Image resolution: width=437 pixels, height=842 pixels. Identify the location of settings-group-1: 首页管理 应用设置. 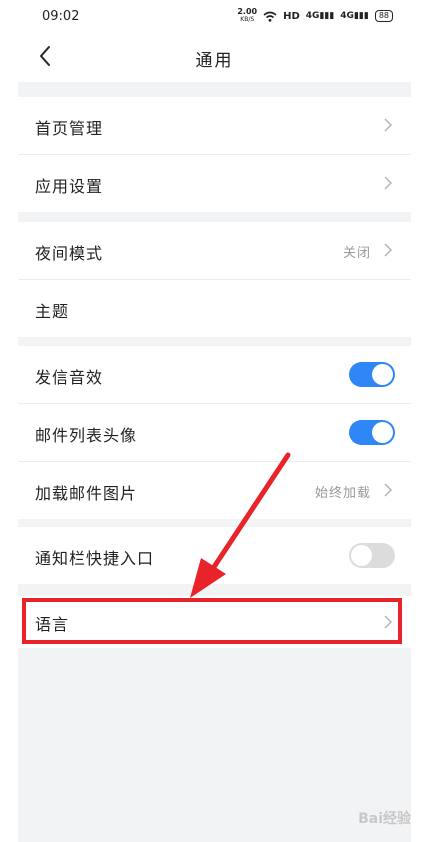
(214, 154).